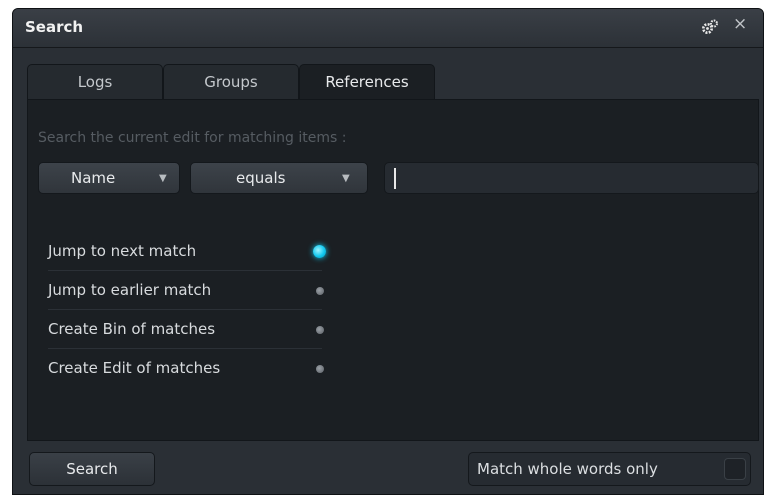 The width and height of the screenshot is (764, 497). I want to click on text-caret, so click(395, 178).